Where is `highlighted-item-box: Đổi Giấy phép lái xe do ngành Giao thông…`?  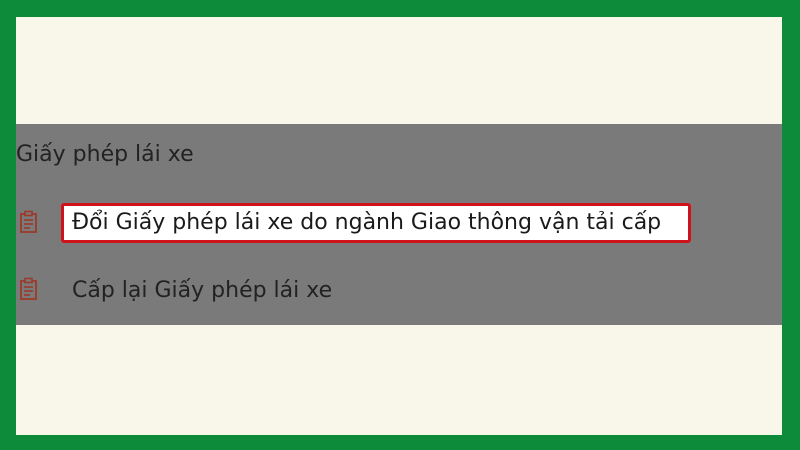
highlighted-item-box: Đổi Giấy phép lái xe do ngành Giao thông… is located at coordinates (376, 223).